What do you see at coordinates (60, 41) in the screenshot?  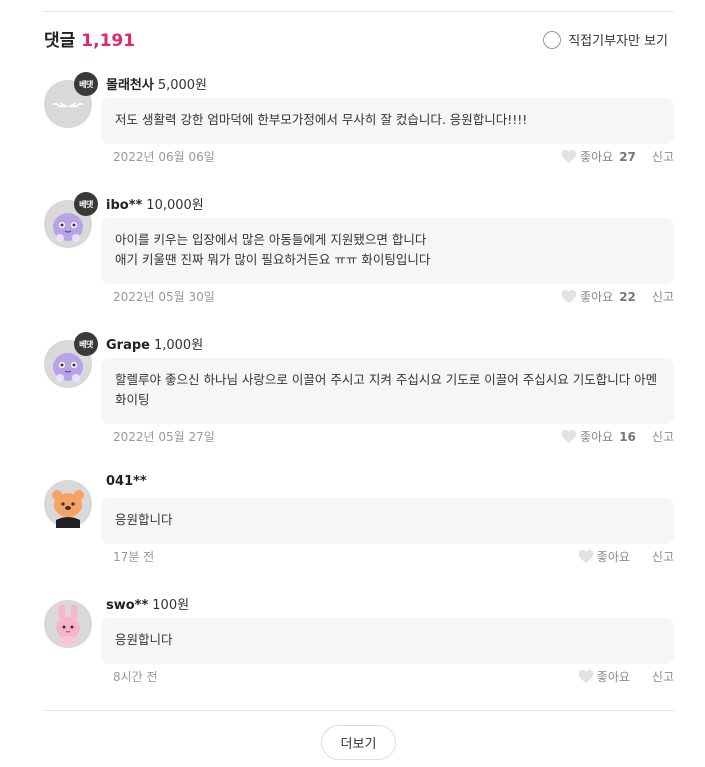 I see `comments-title-label: 댓글` at bounding box center [60, 41].